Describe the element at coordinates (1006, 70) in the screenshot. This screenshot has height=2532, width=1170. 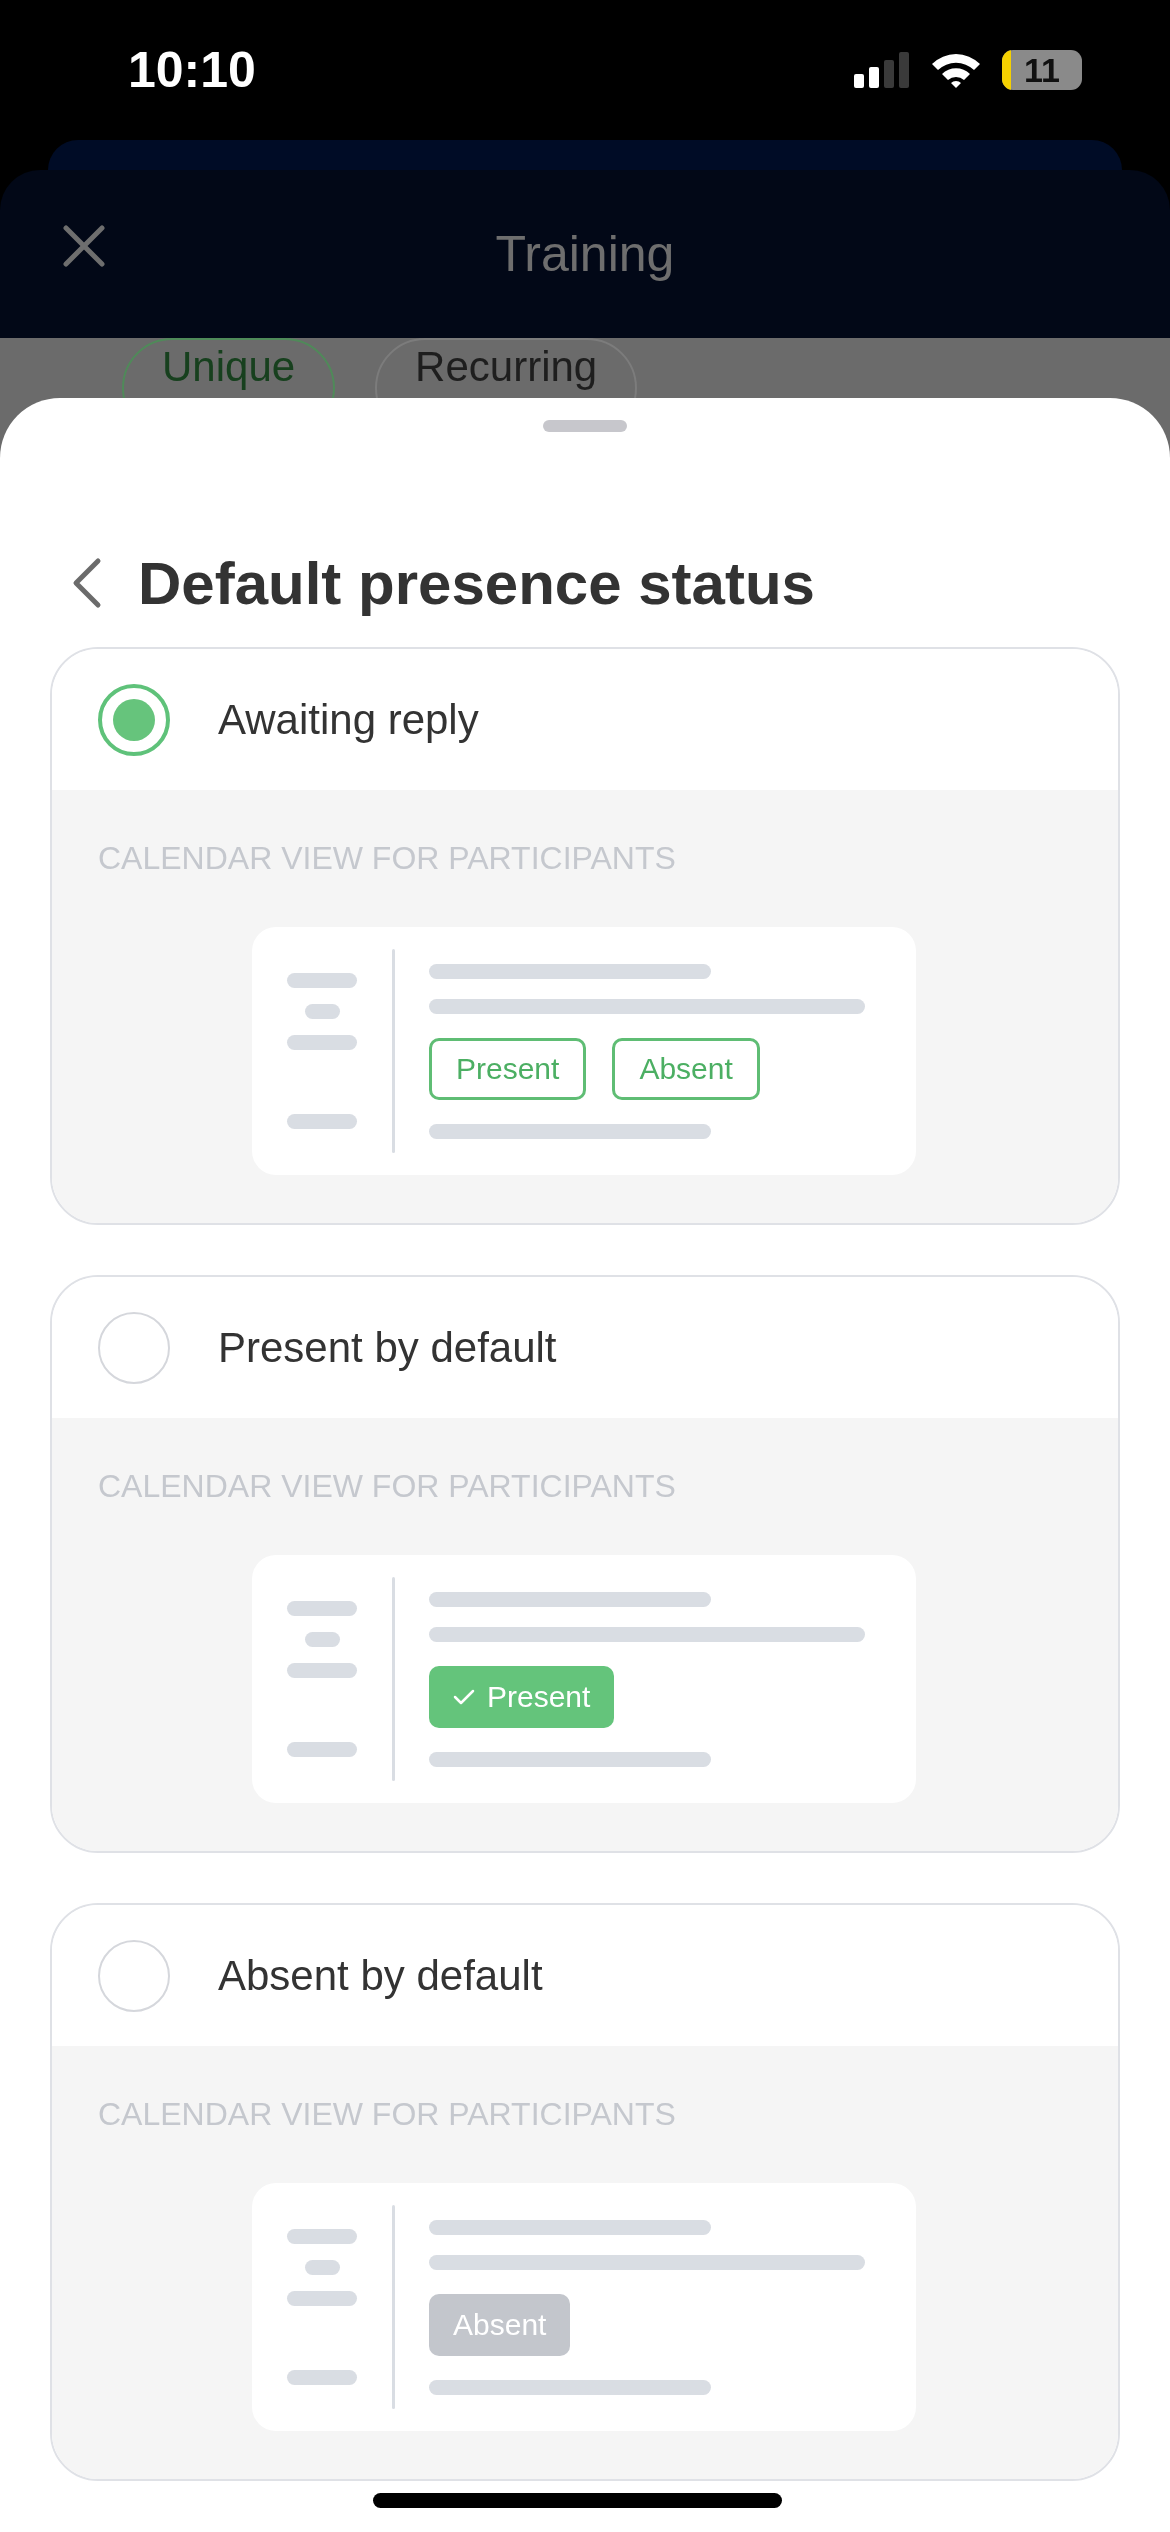
I see `battery-level-bar` at that location.